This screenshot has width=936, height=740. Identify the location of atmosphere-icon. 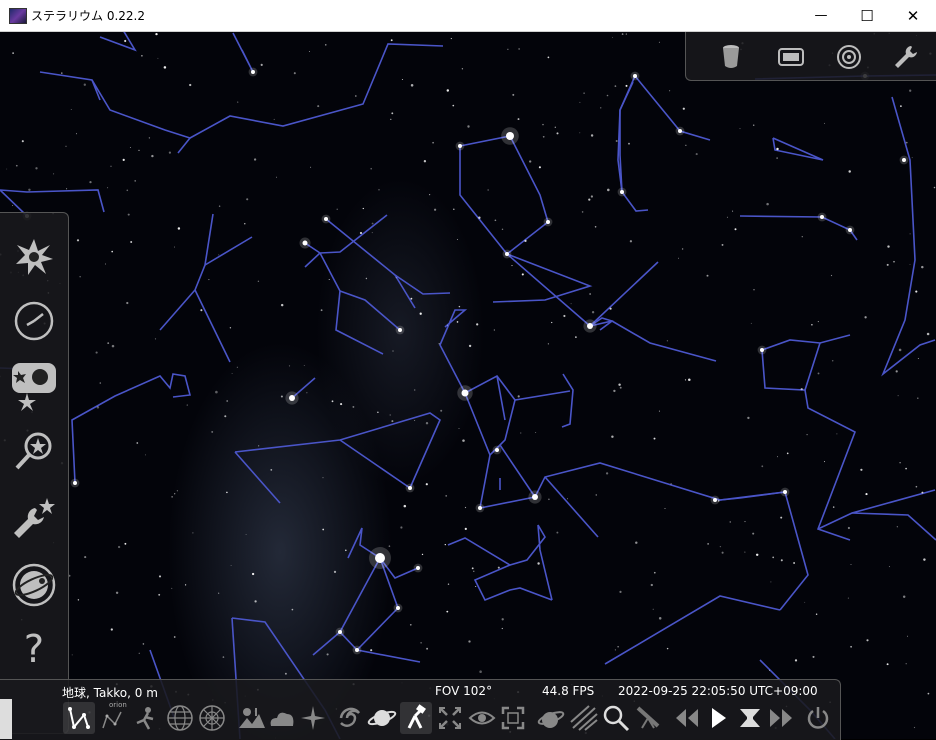
(282, 718).